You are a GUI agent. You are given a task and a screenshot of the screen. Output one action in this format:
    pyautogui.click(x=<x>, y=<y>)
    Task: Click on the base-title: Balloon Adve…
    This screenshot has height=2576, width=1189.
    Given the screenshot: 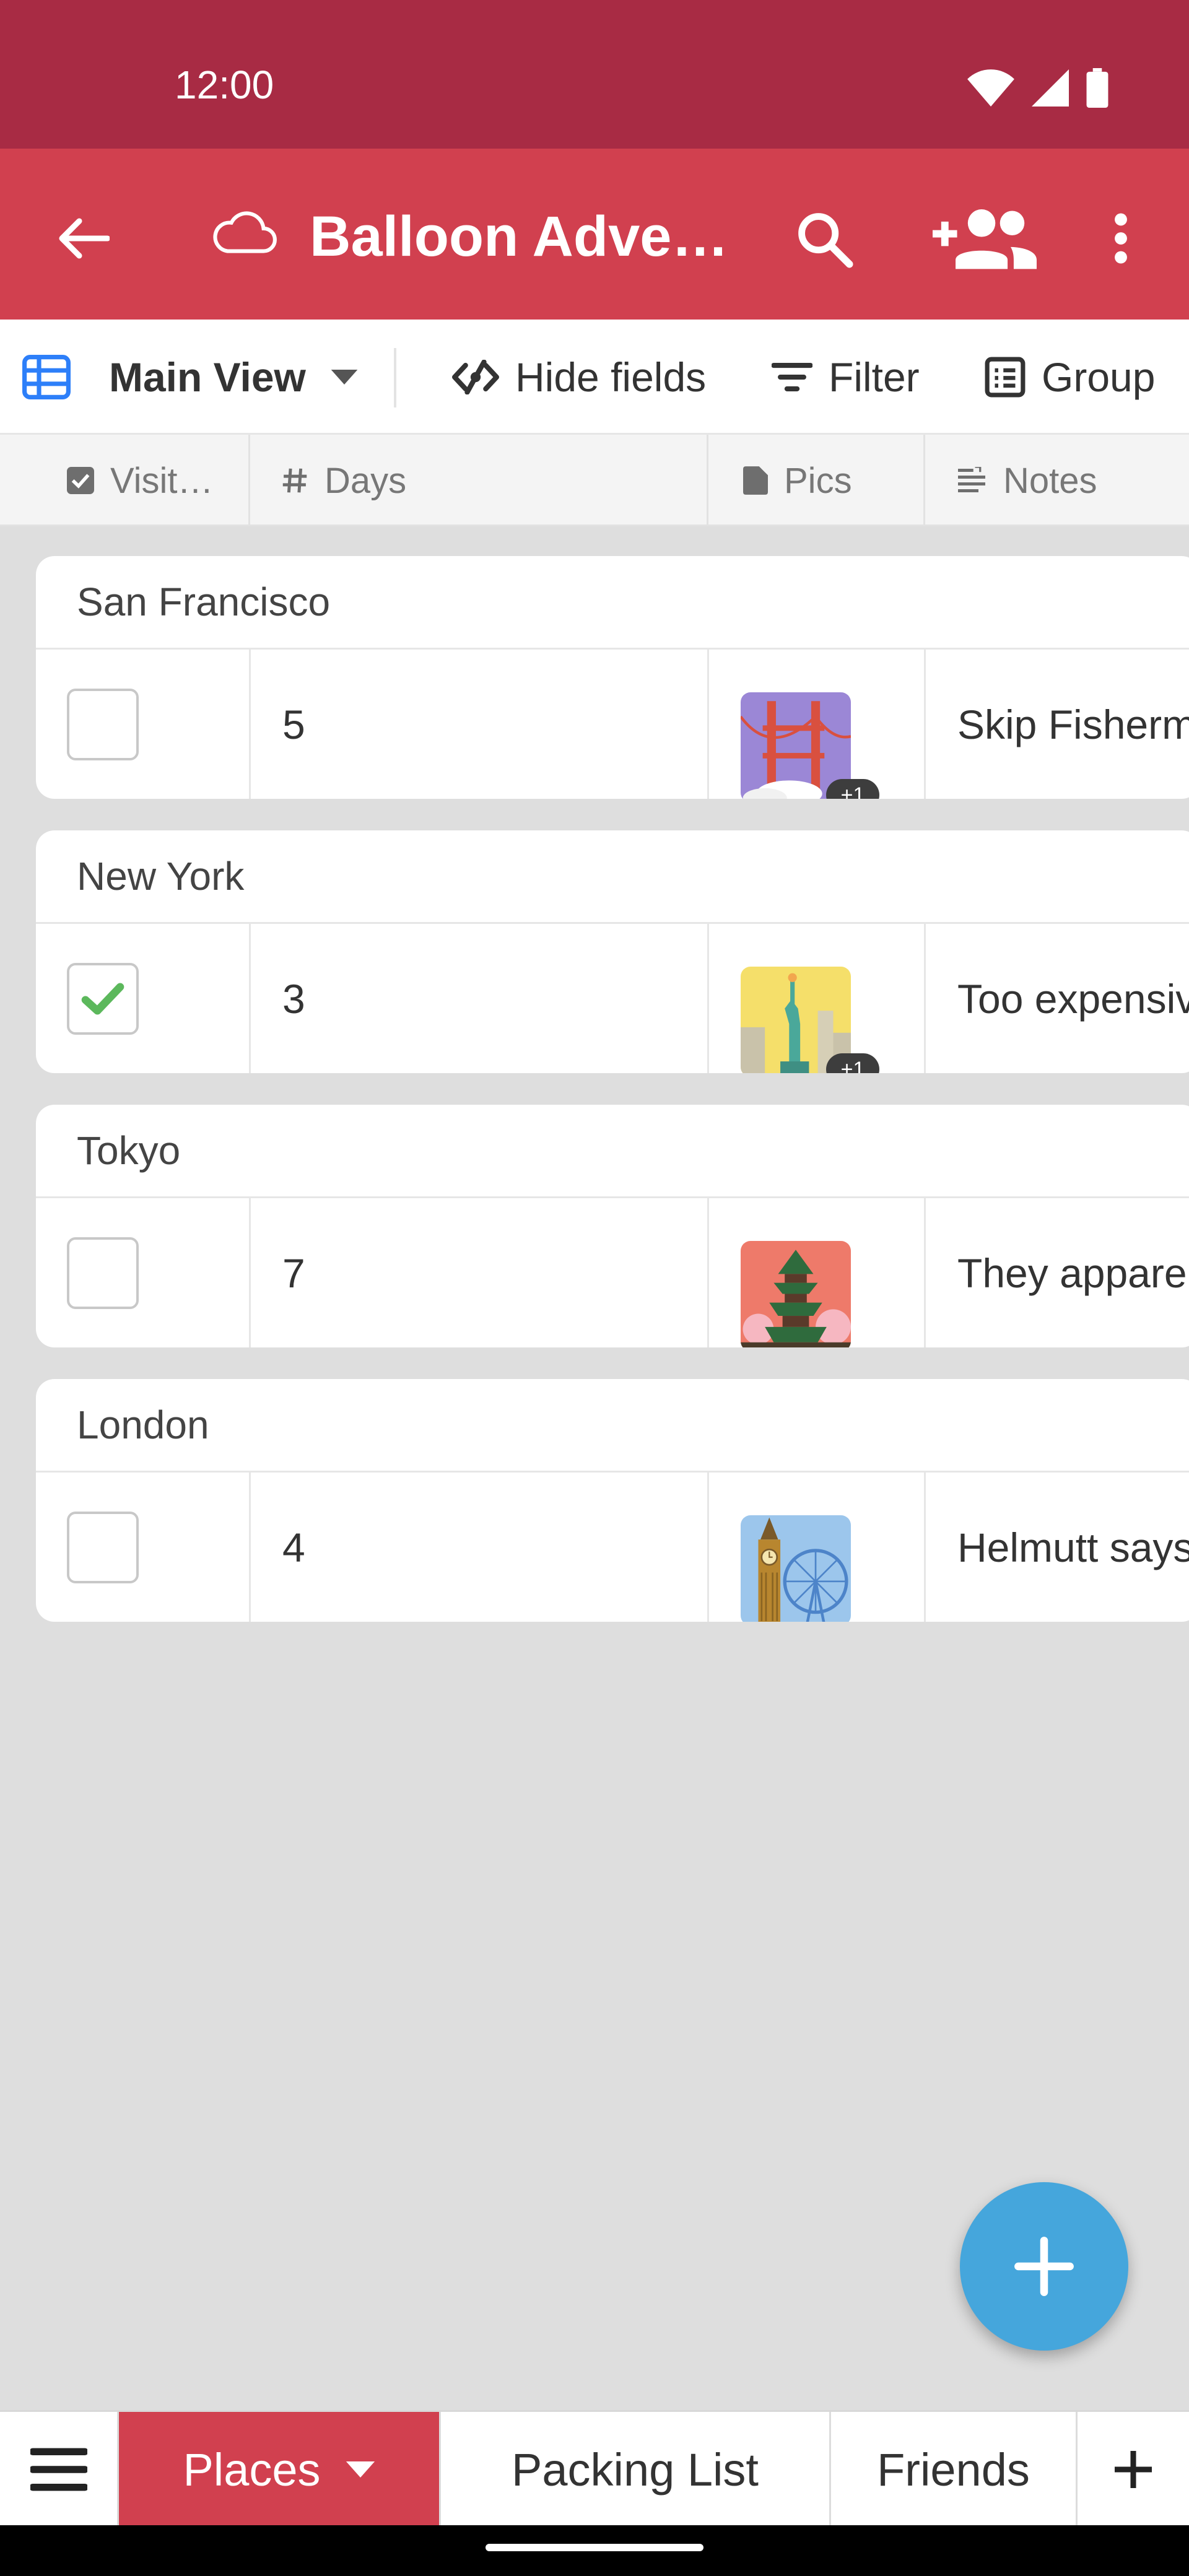 What is the action you would take?
    pyautogui.click(x=519, y=236)
    